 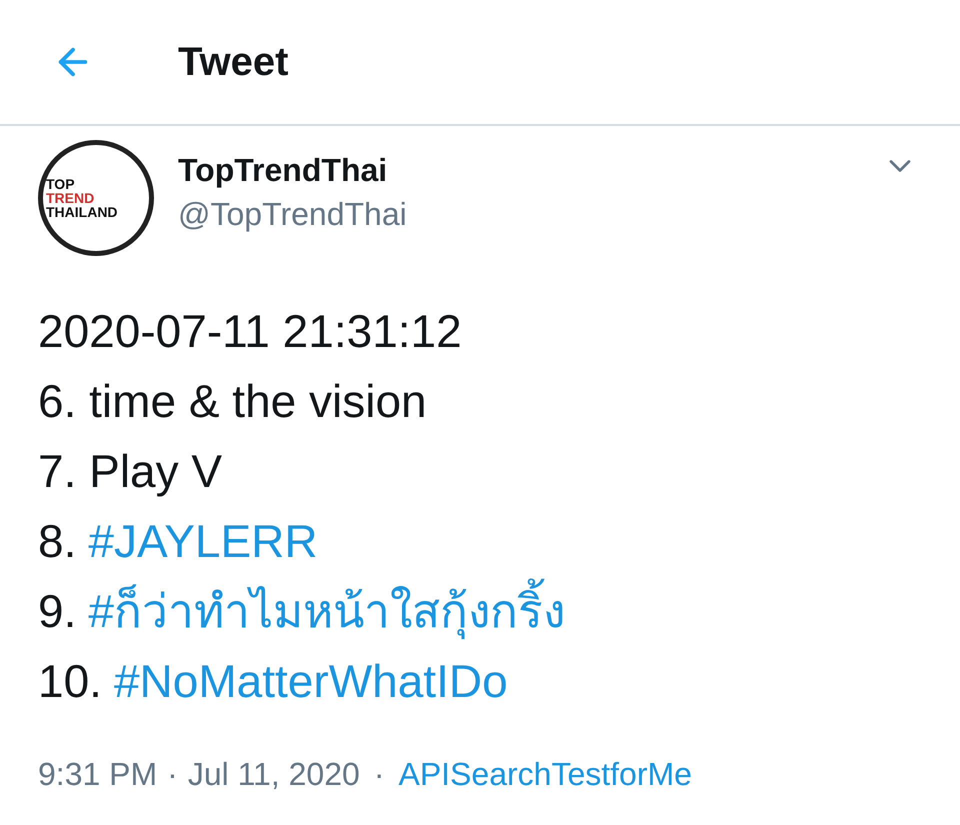 I want to click on tweet-line: 7. Play V, so click(x=131, y=471).